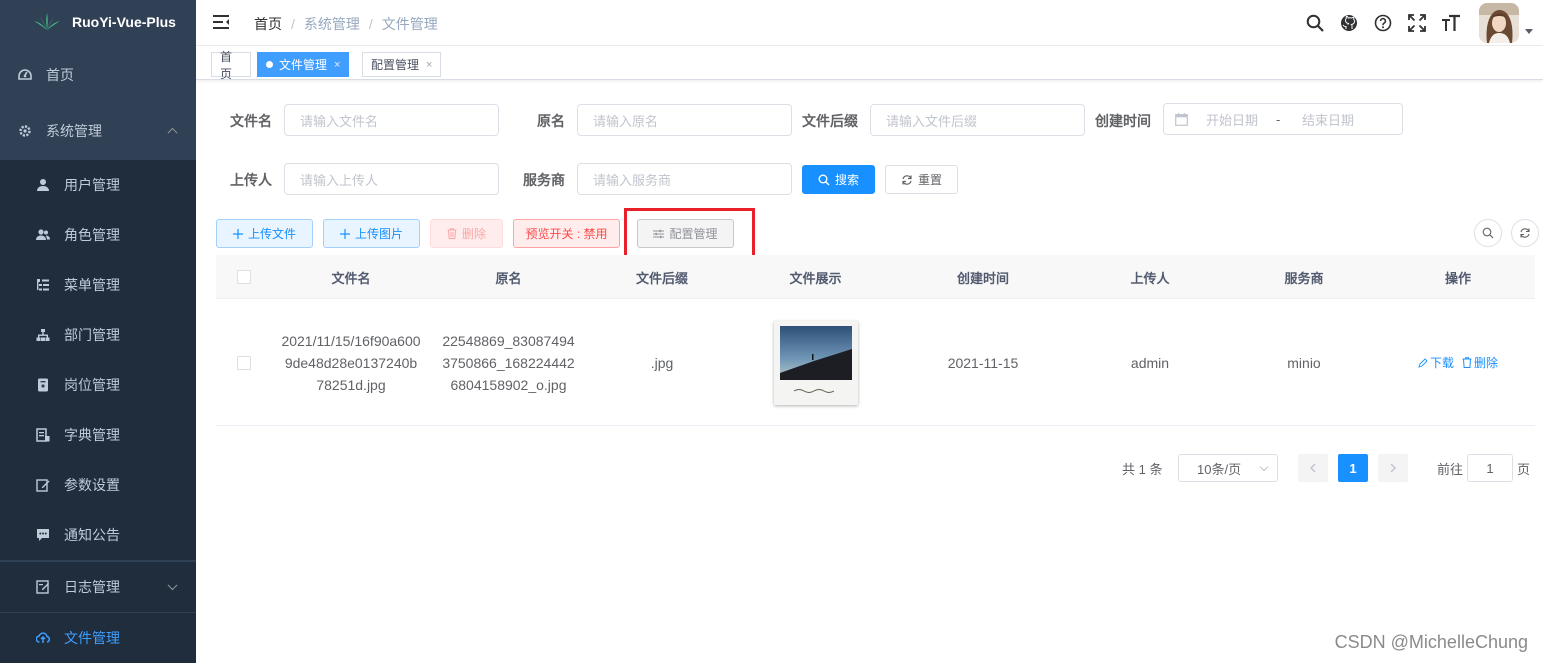  What do you see at coordinates (875, 277) in the screenshot?
I see `table-header: 文件名 原名 文件后缀 文件展示 创建时间 上传人 服务商 操作` at bounding box center [875, 277].